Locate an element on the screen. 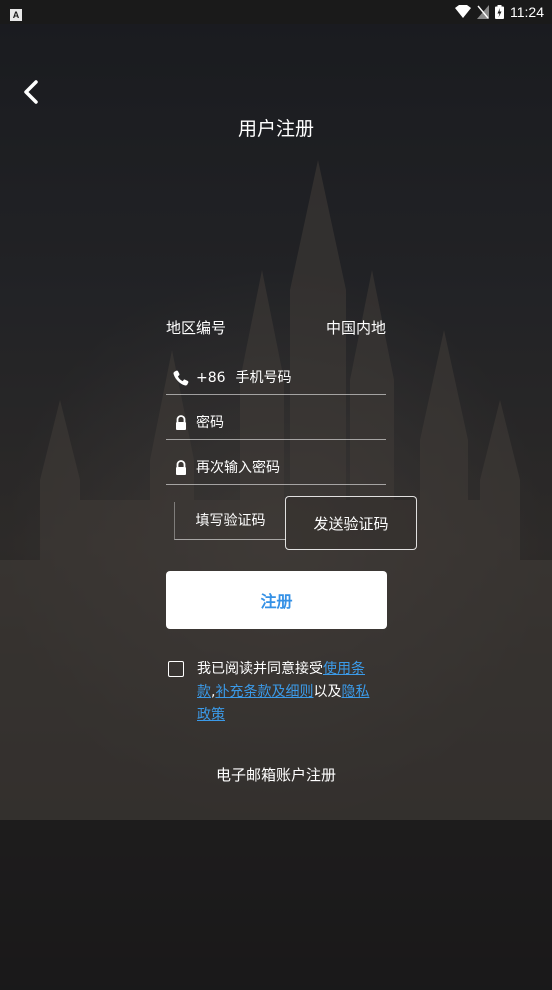 The image size is (552, 990). country-code: +86 is located at coordinates (211, 378).